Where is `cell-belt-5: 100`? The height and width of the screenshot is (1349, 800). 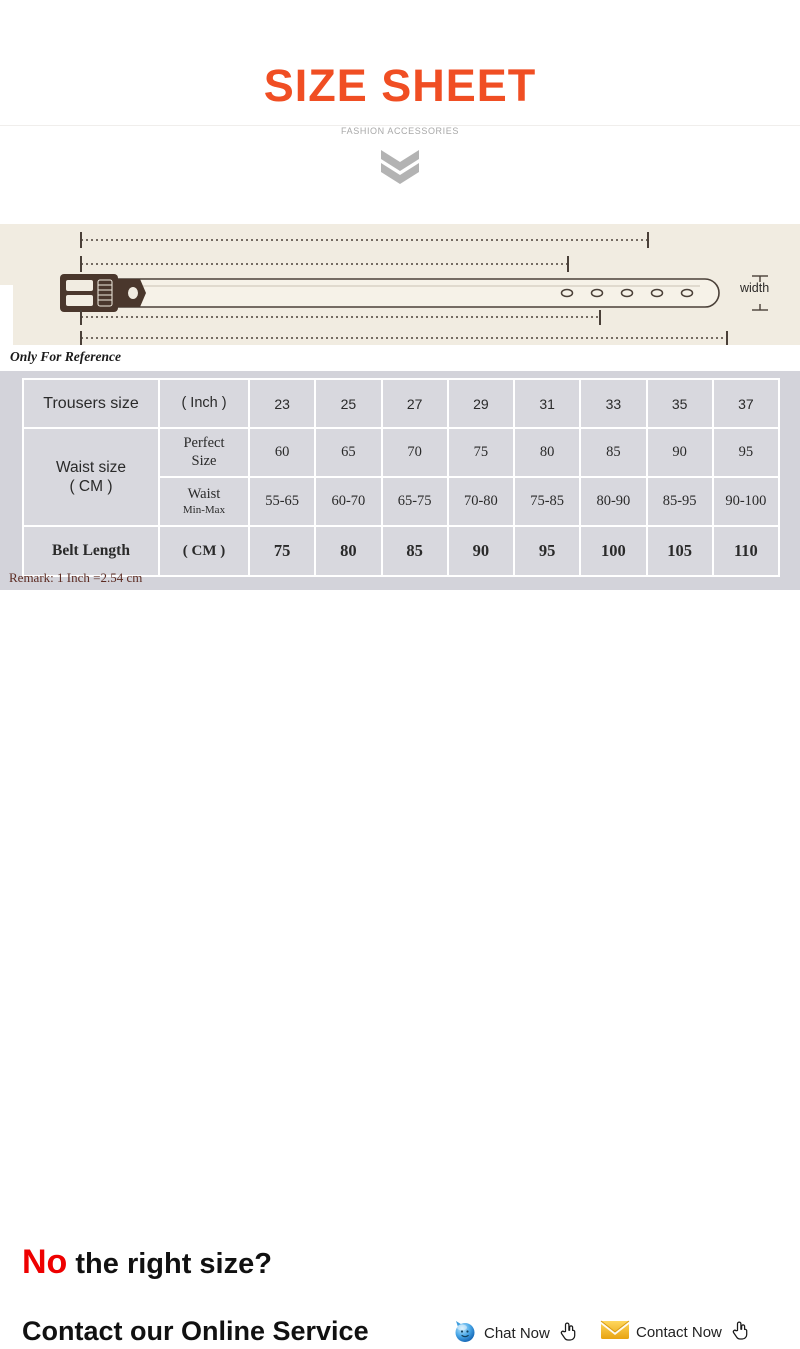
cell-belt-5: 100 is located at coordinates (613, 551).